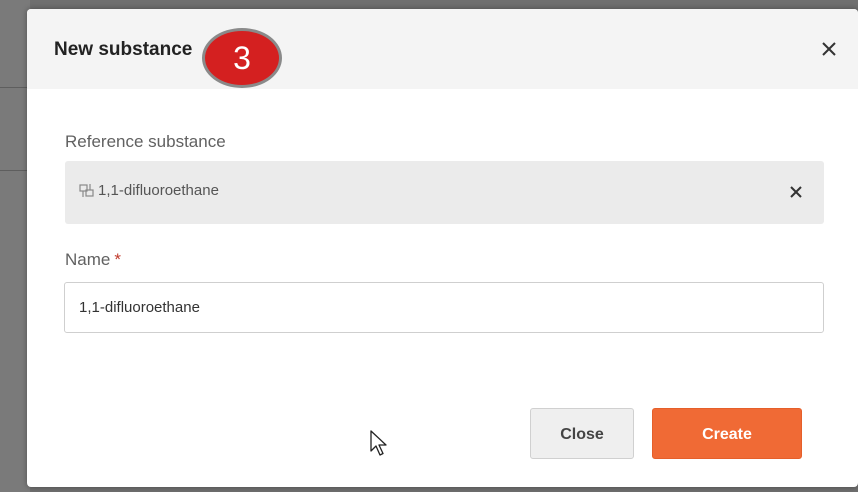  I want to click on close-button: Close, so click(582, 433).